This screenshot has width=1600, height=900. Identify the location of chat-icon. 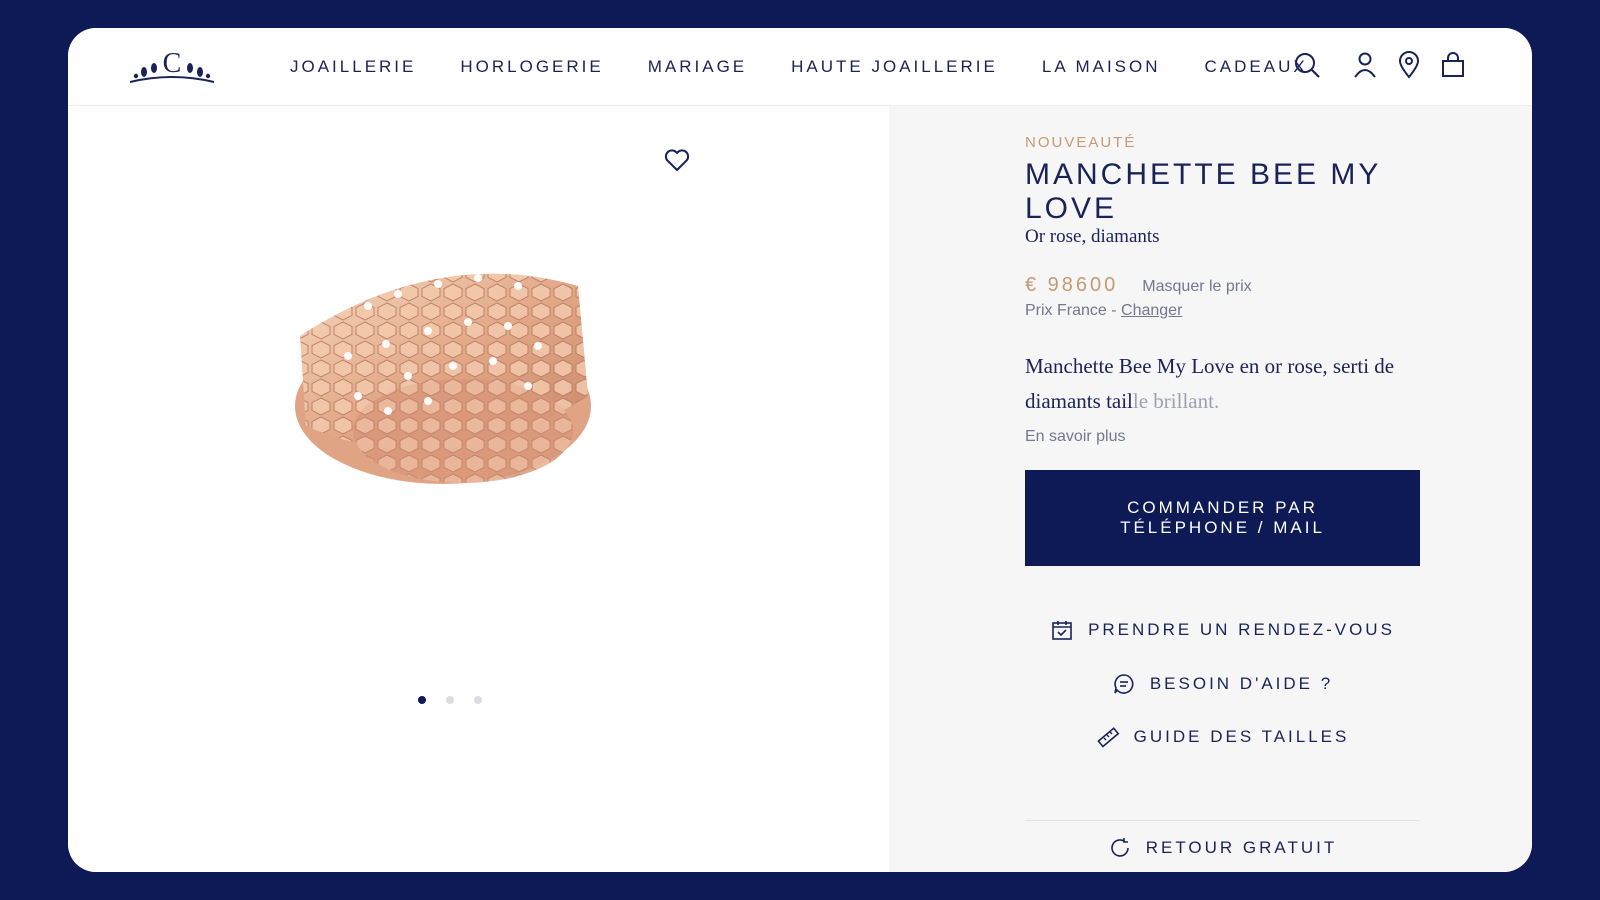
(1124, 684).